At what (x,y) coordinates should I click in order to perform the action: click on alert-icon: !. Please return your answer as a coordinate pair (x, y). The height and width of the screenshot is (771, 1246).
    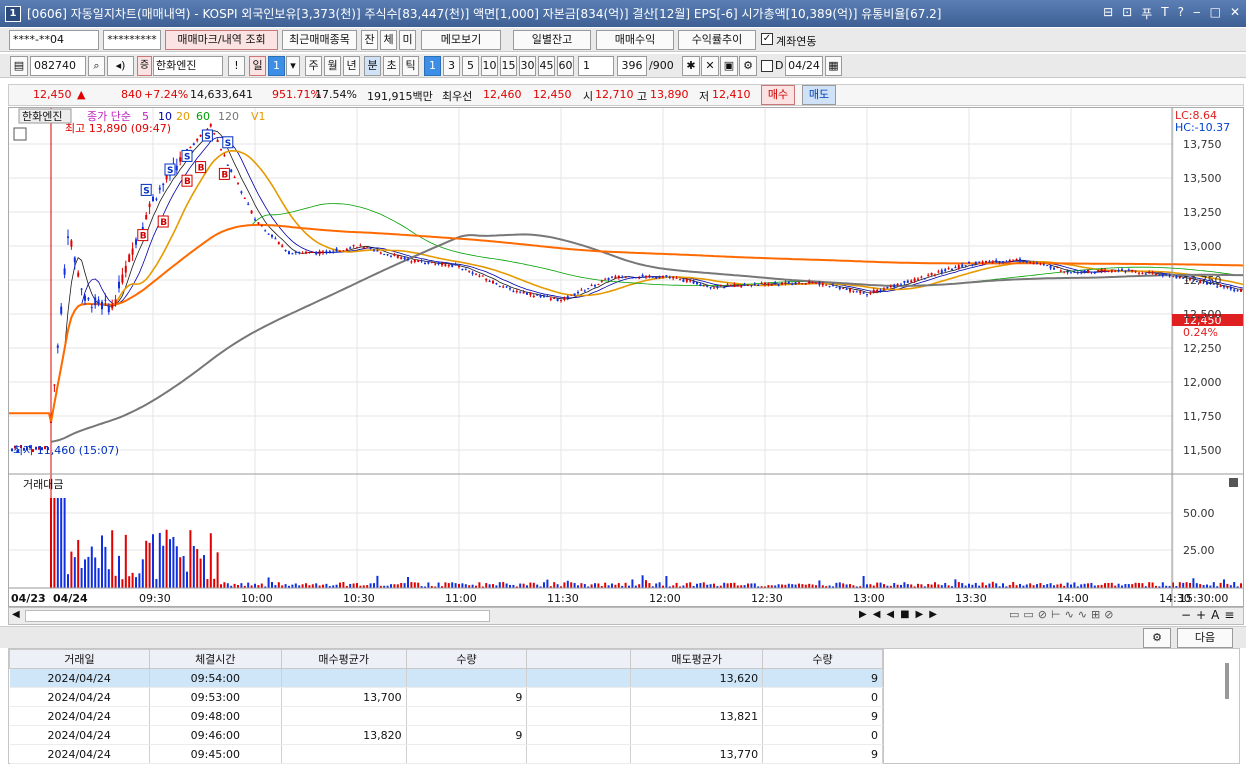
    Looking at the image, I should click on (236, 66).